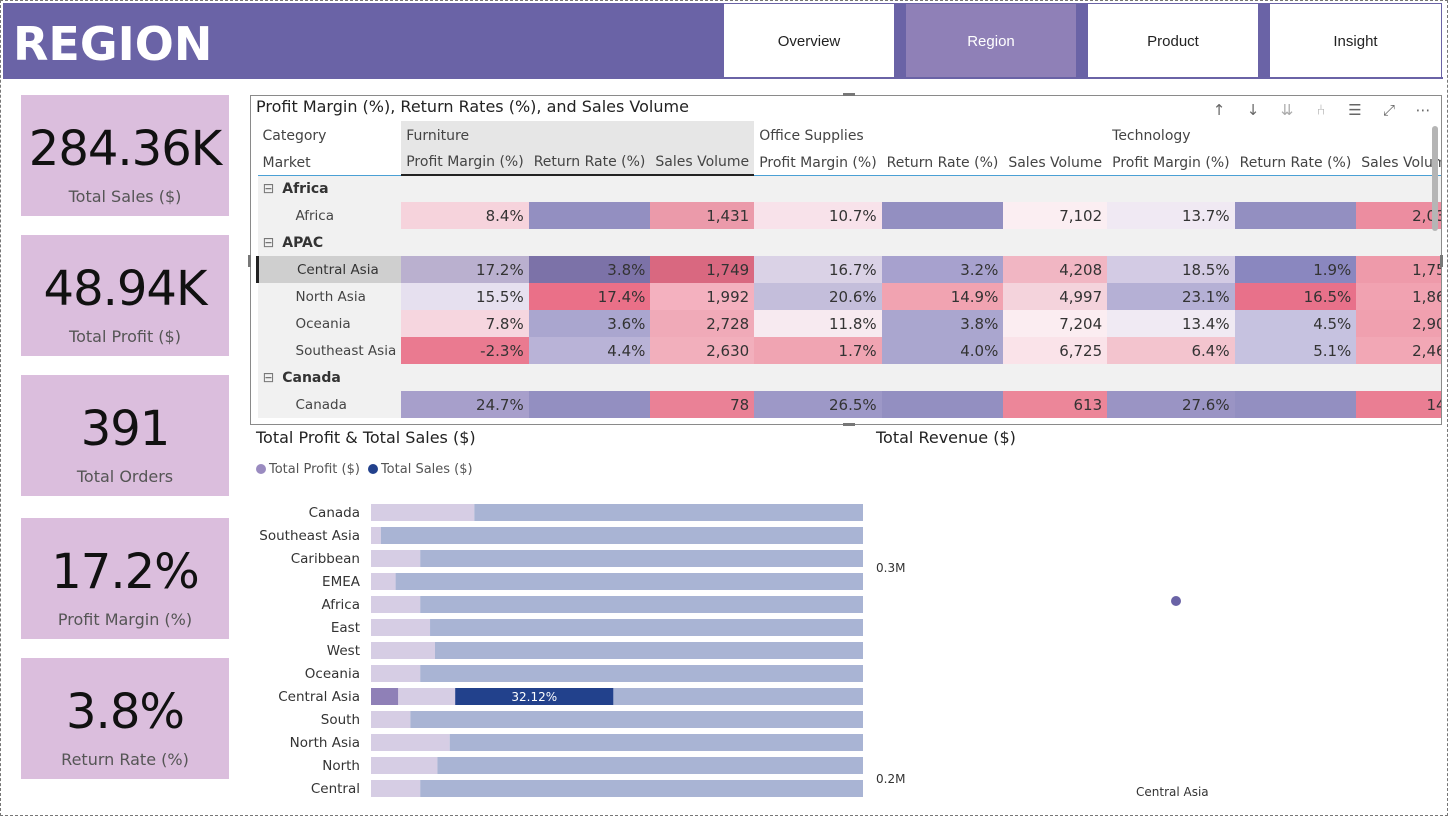 The height and width of the screenshot is (816, 1448). Describe the element at coordinates (1435, 178) in the screenshot. I see `vertical-scrollbar` at that location.